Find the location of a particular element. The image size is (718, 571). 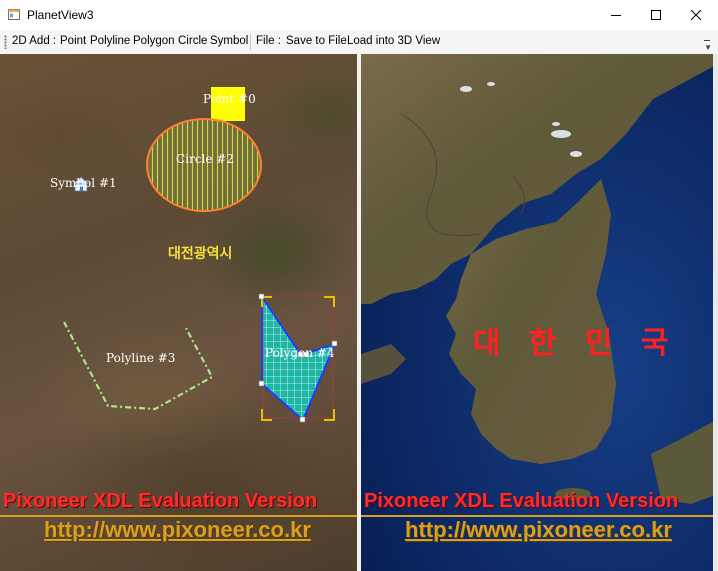

window-title: PlanetView3 is located at coordinates (60, 15).